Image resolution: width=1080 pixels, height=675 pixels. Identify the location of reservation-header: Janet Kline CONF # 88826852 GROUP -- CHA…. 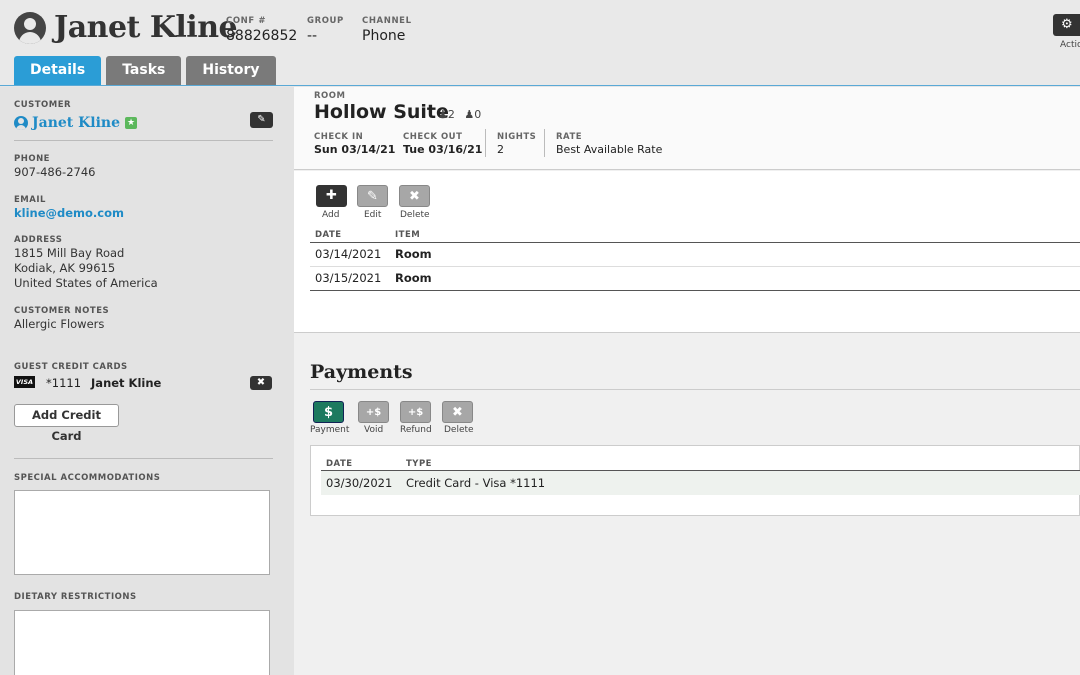
(540, 43).